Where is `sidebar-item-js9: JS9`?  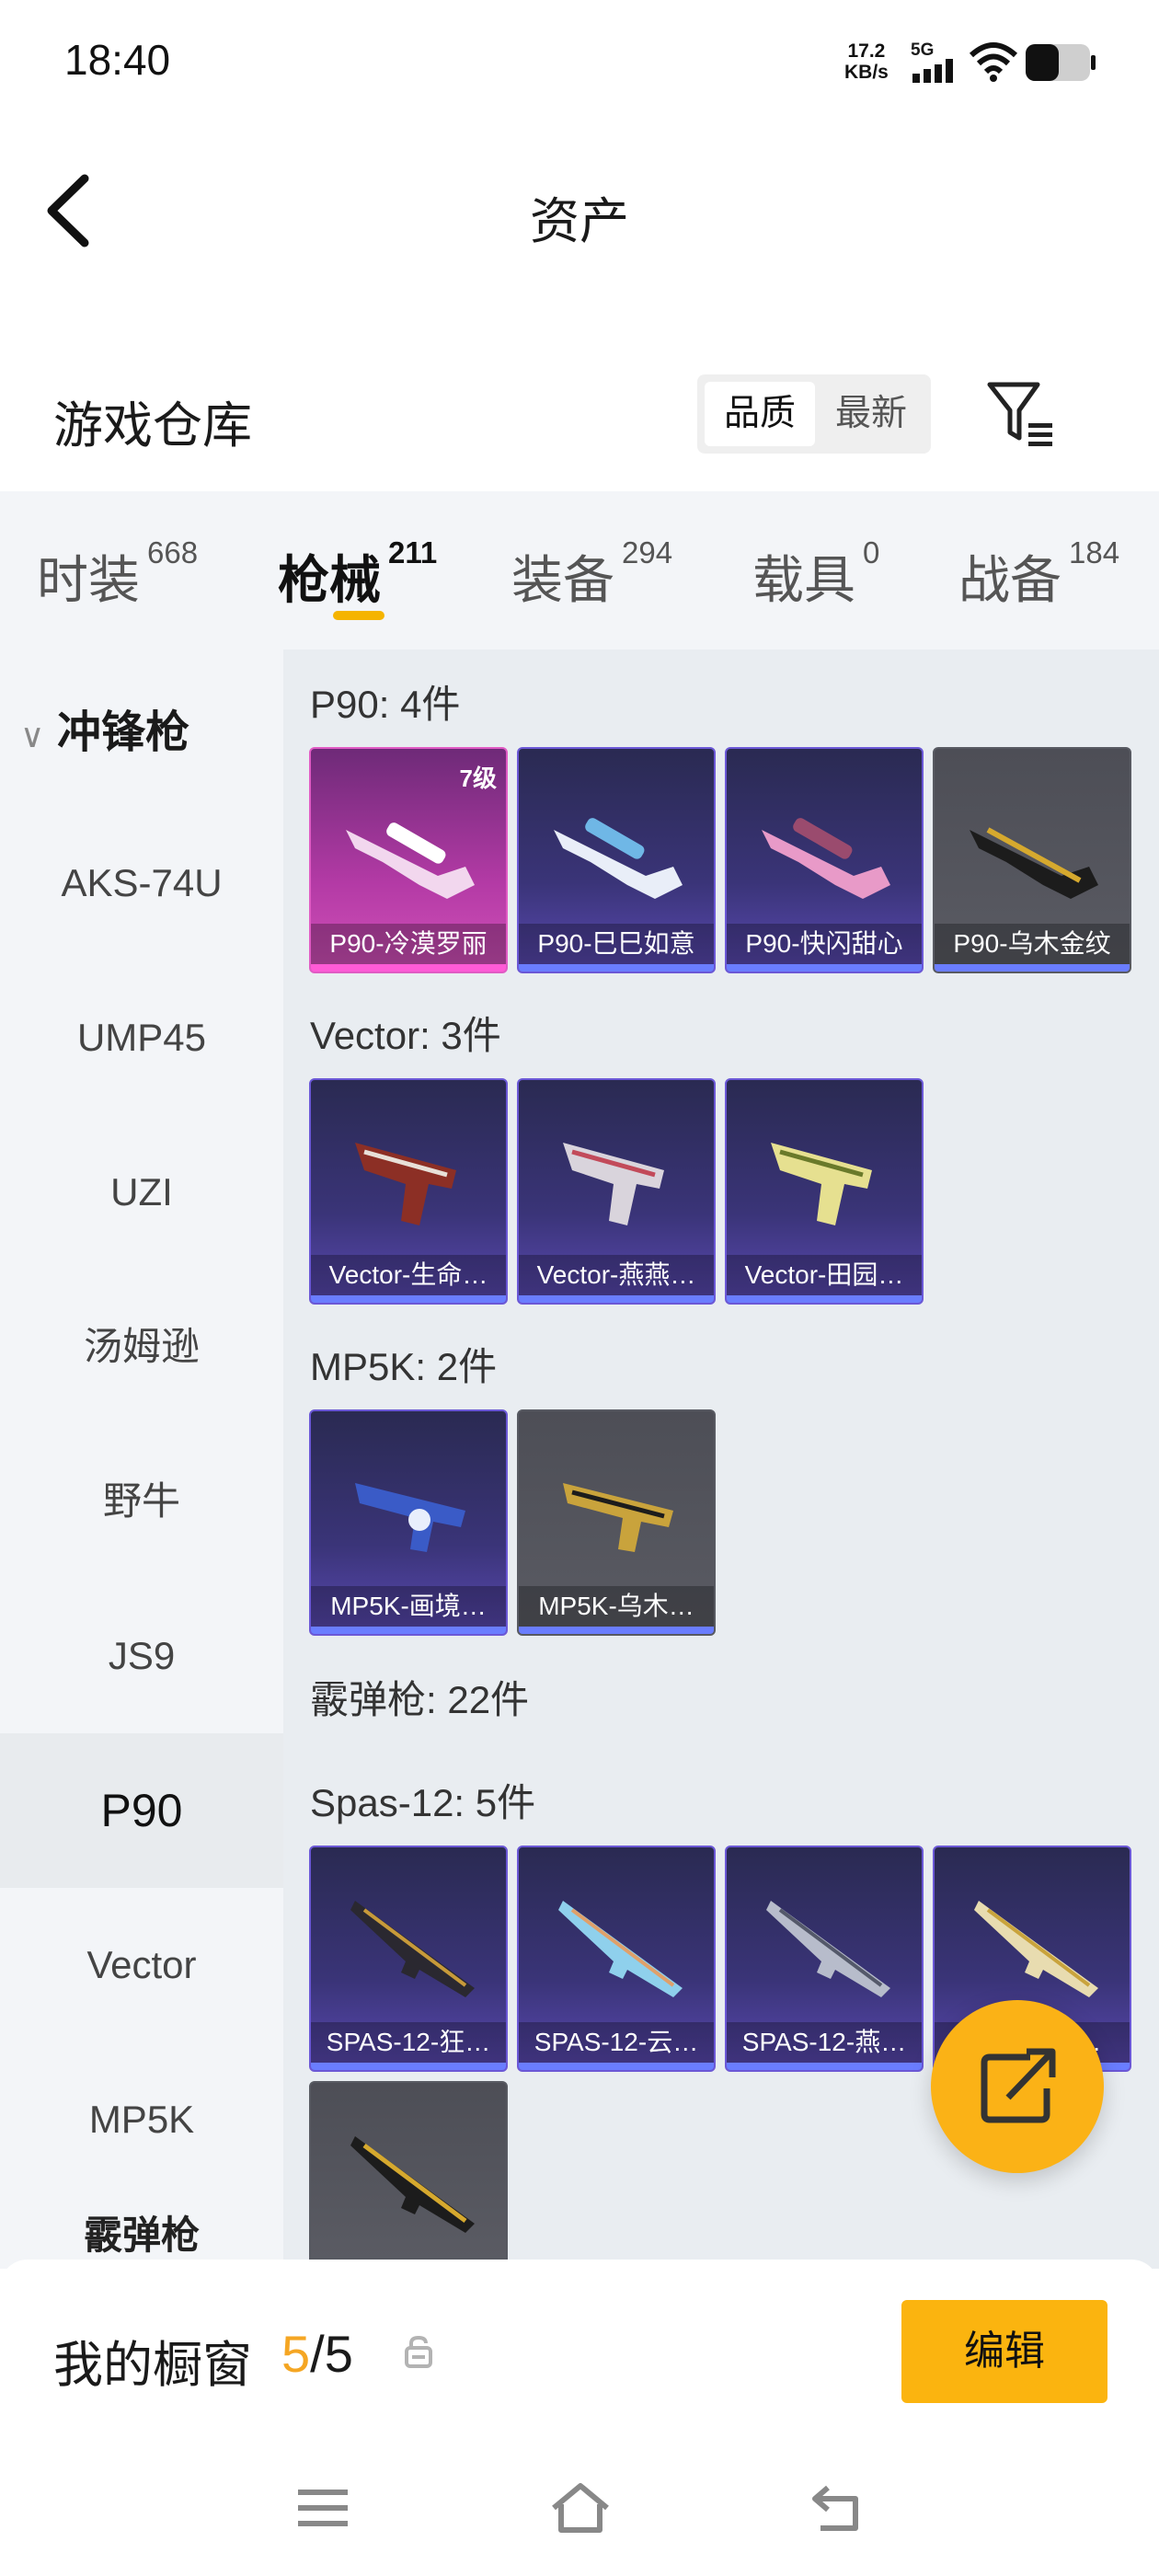
sidebar-item-js9: JS9 is located at coordinates (141, 1656).